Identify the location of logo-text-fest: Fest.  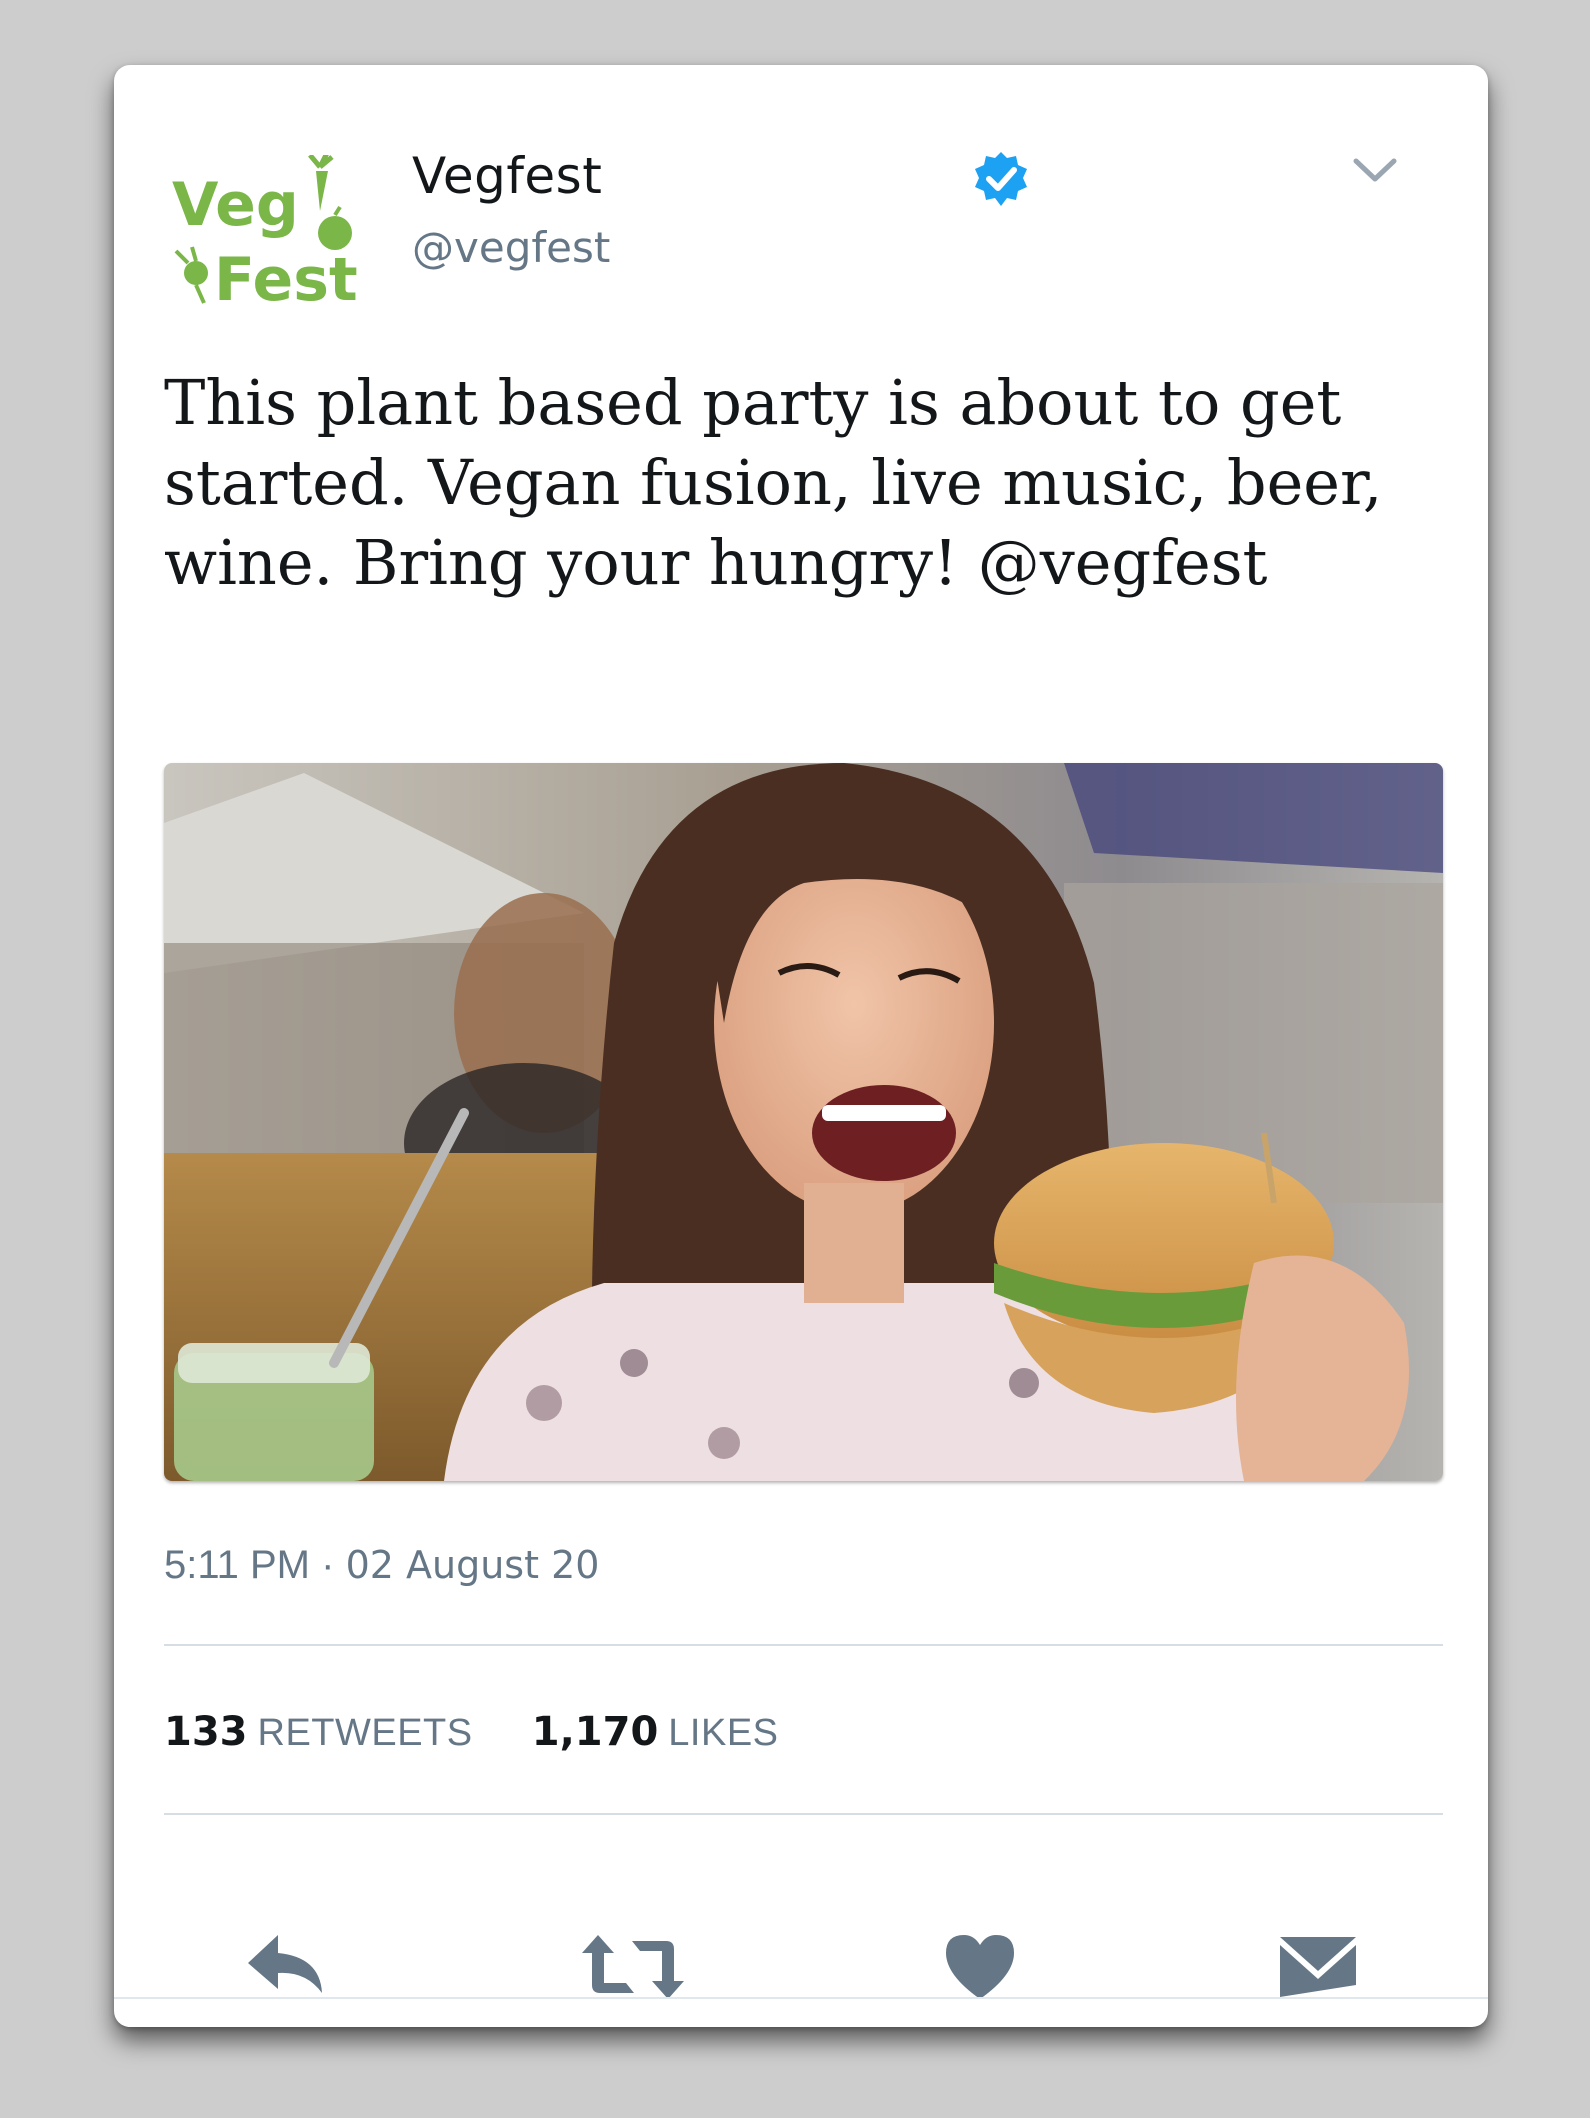
(286, 280).